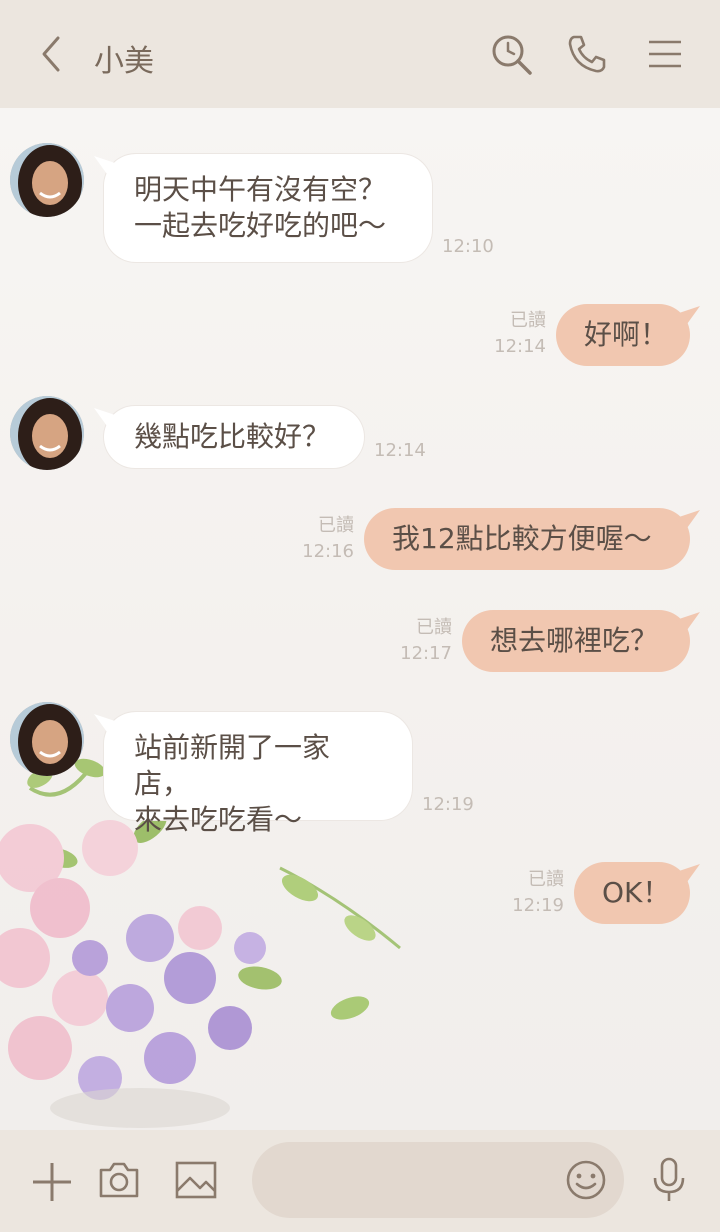 The height and width of the screenshot is (1232, 720). I want to click on message-bubble-outgoing: 好啊！, so click(623, 335).